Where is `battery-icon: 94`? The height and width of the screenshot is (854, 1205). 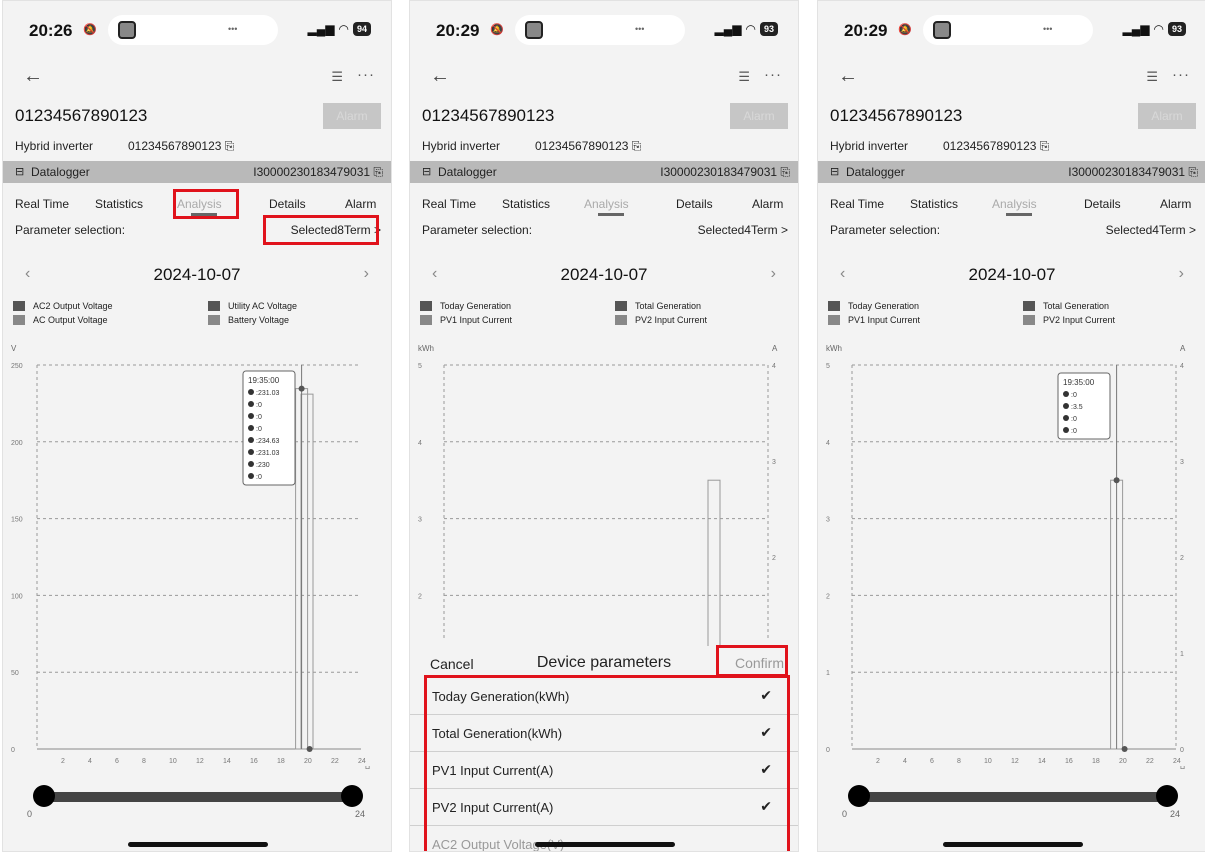
battery-icon: 94 is located at coordinates (361, 29).